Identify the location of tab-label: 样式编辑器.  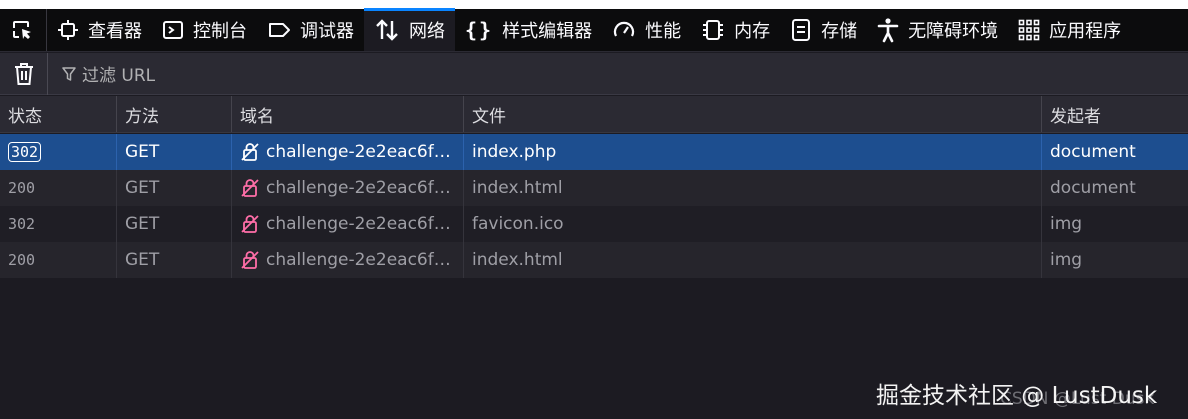
(547, 31).